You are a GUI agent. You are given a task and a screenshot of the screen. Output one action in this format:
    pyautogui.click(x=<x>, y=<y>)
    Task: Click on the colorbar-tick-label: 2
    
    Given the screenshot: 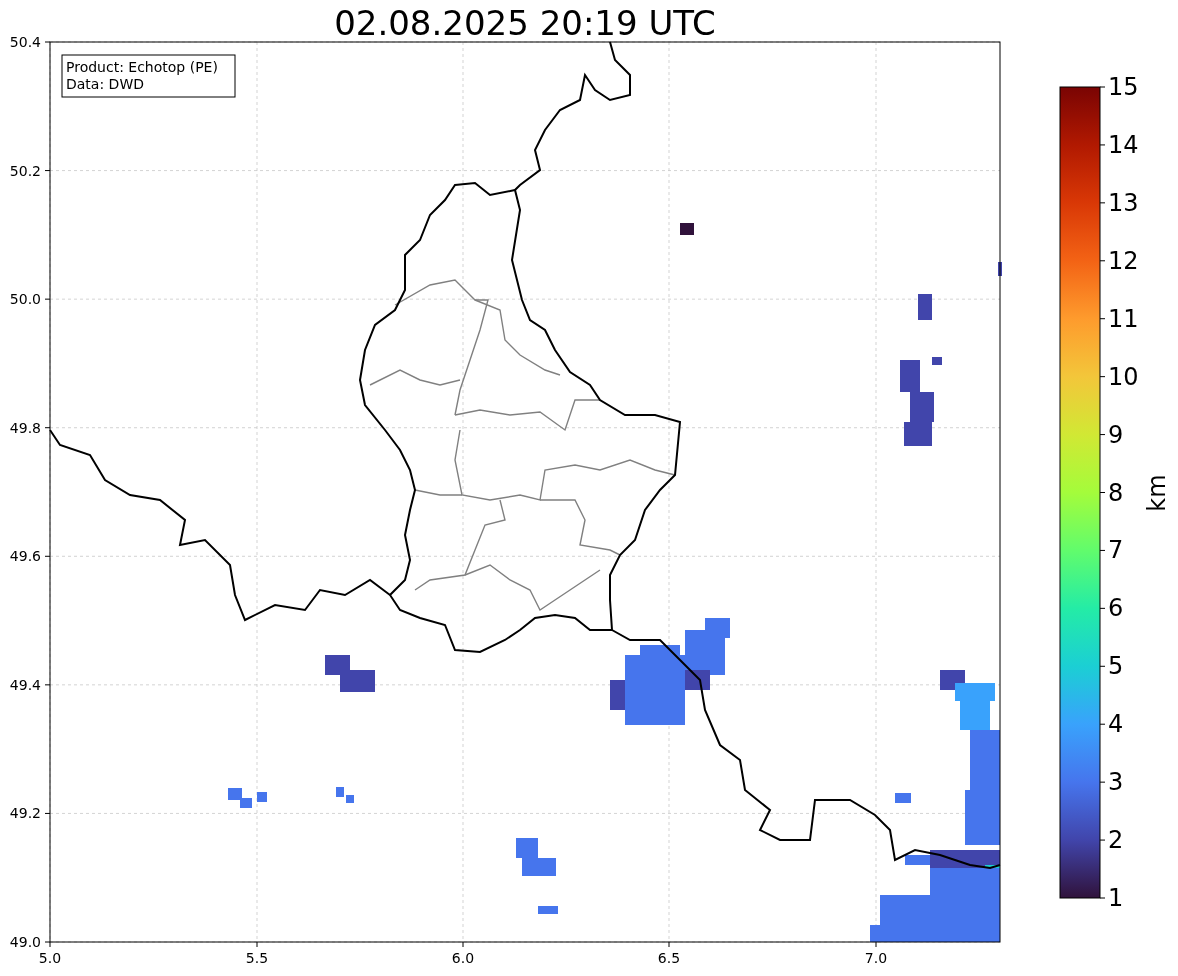 What is the action you would take?
    pyautogui.click(x=1116, y=840)
    